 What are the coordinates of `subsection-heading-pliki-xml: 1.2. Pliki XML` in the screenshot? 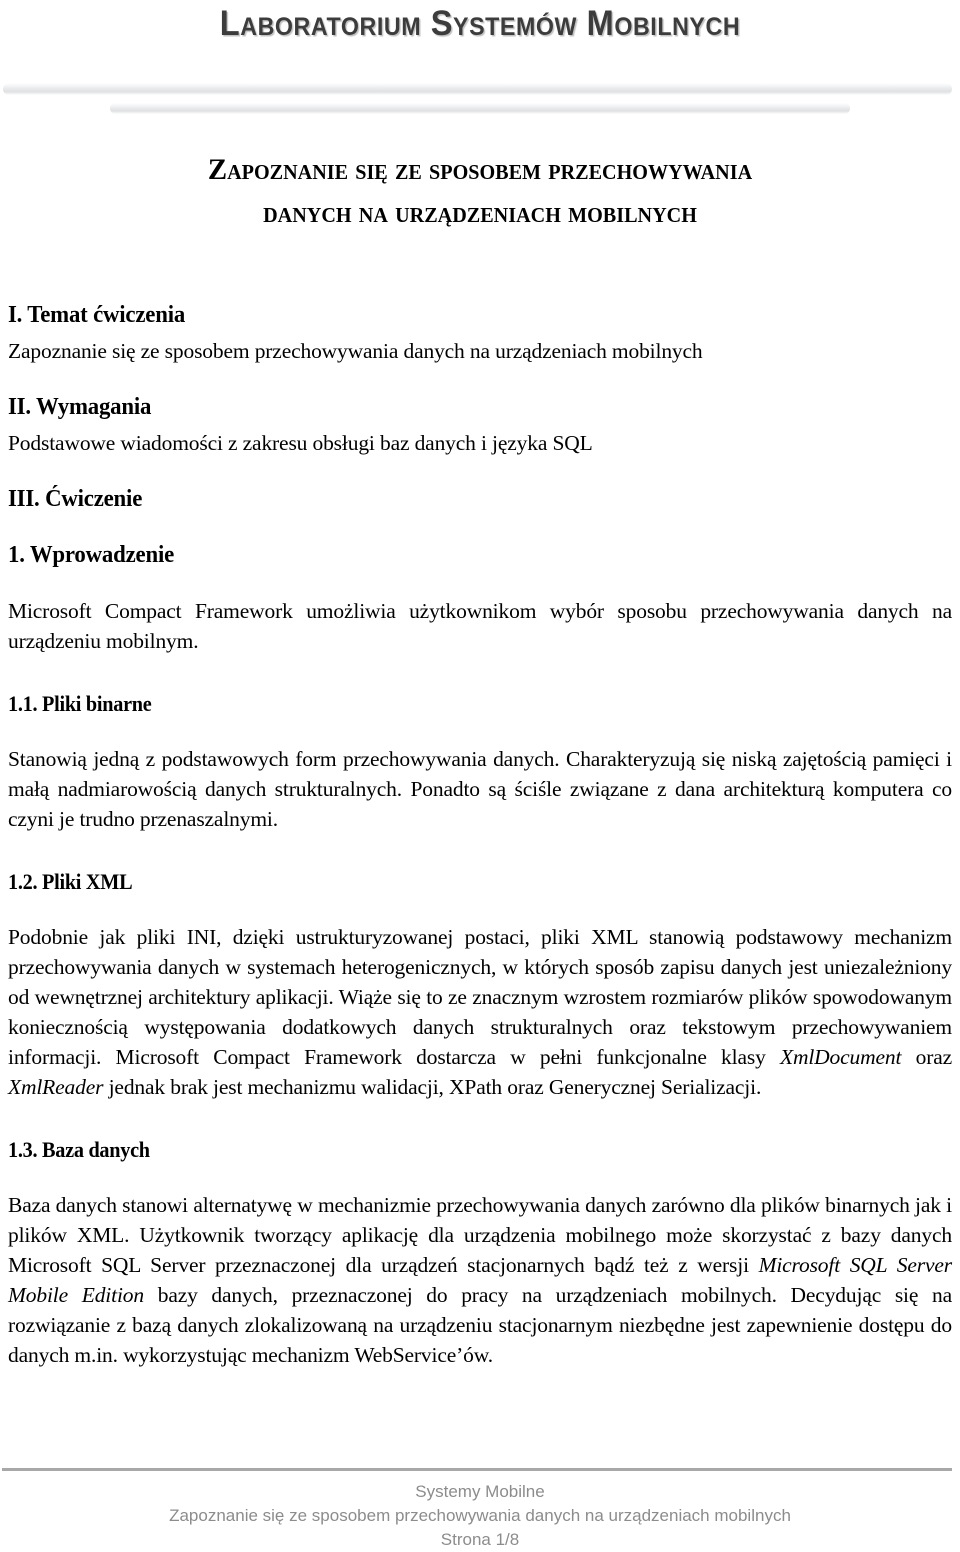 It's located at (70, 881).